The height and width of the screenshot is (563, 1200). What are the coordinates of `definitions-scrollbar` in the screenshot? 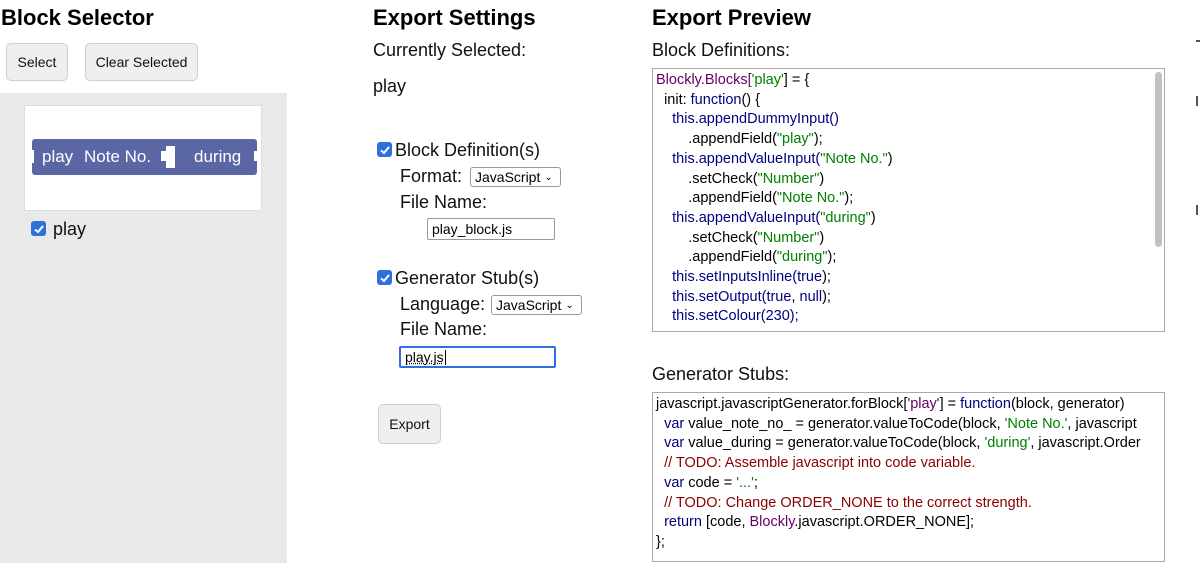 It's located at (1158, 159).